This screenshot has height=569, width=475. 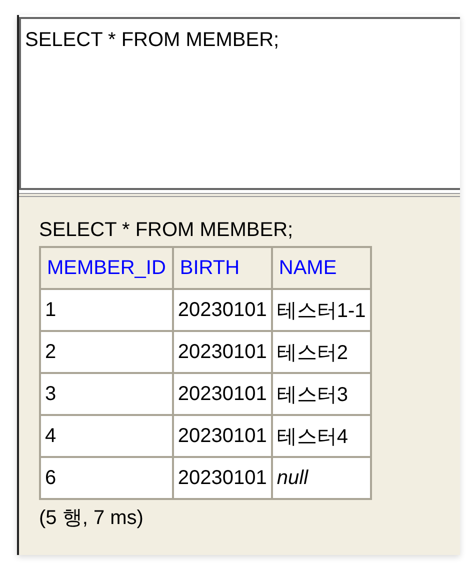 What do you see at coordinates (321, 268) in the screenshot?
I see `column-header: NAME` at bounding box center [321, 268].